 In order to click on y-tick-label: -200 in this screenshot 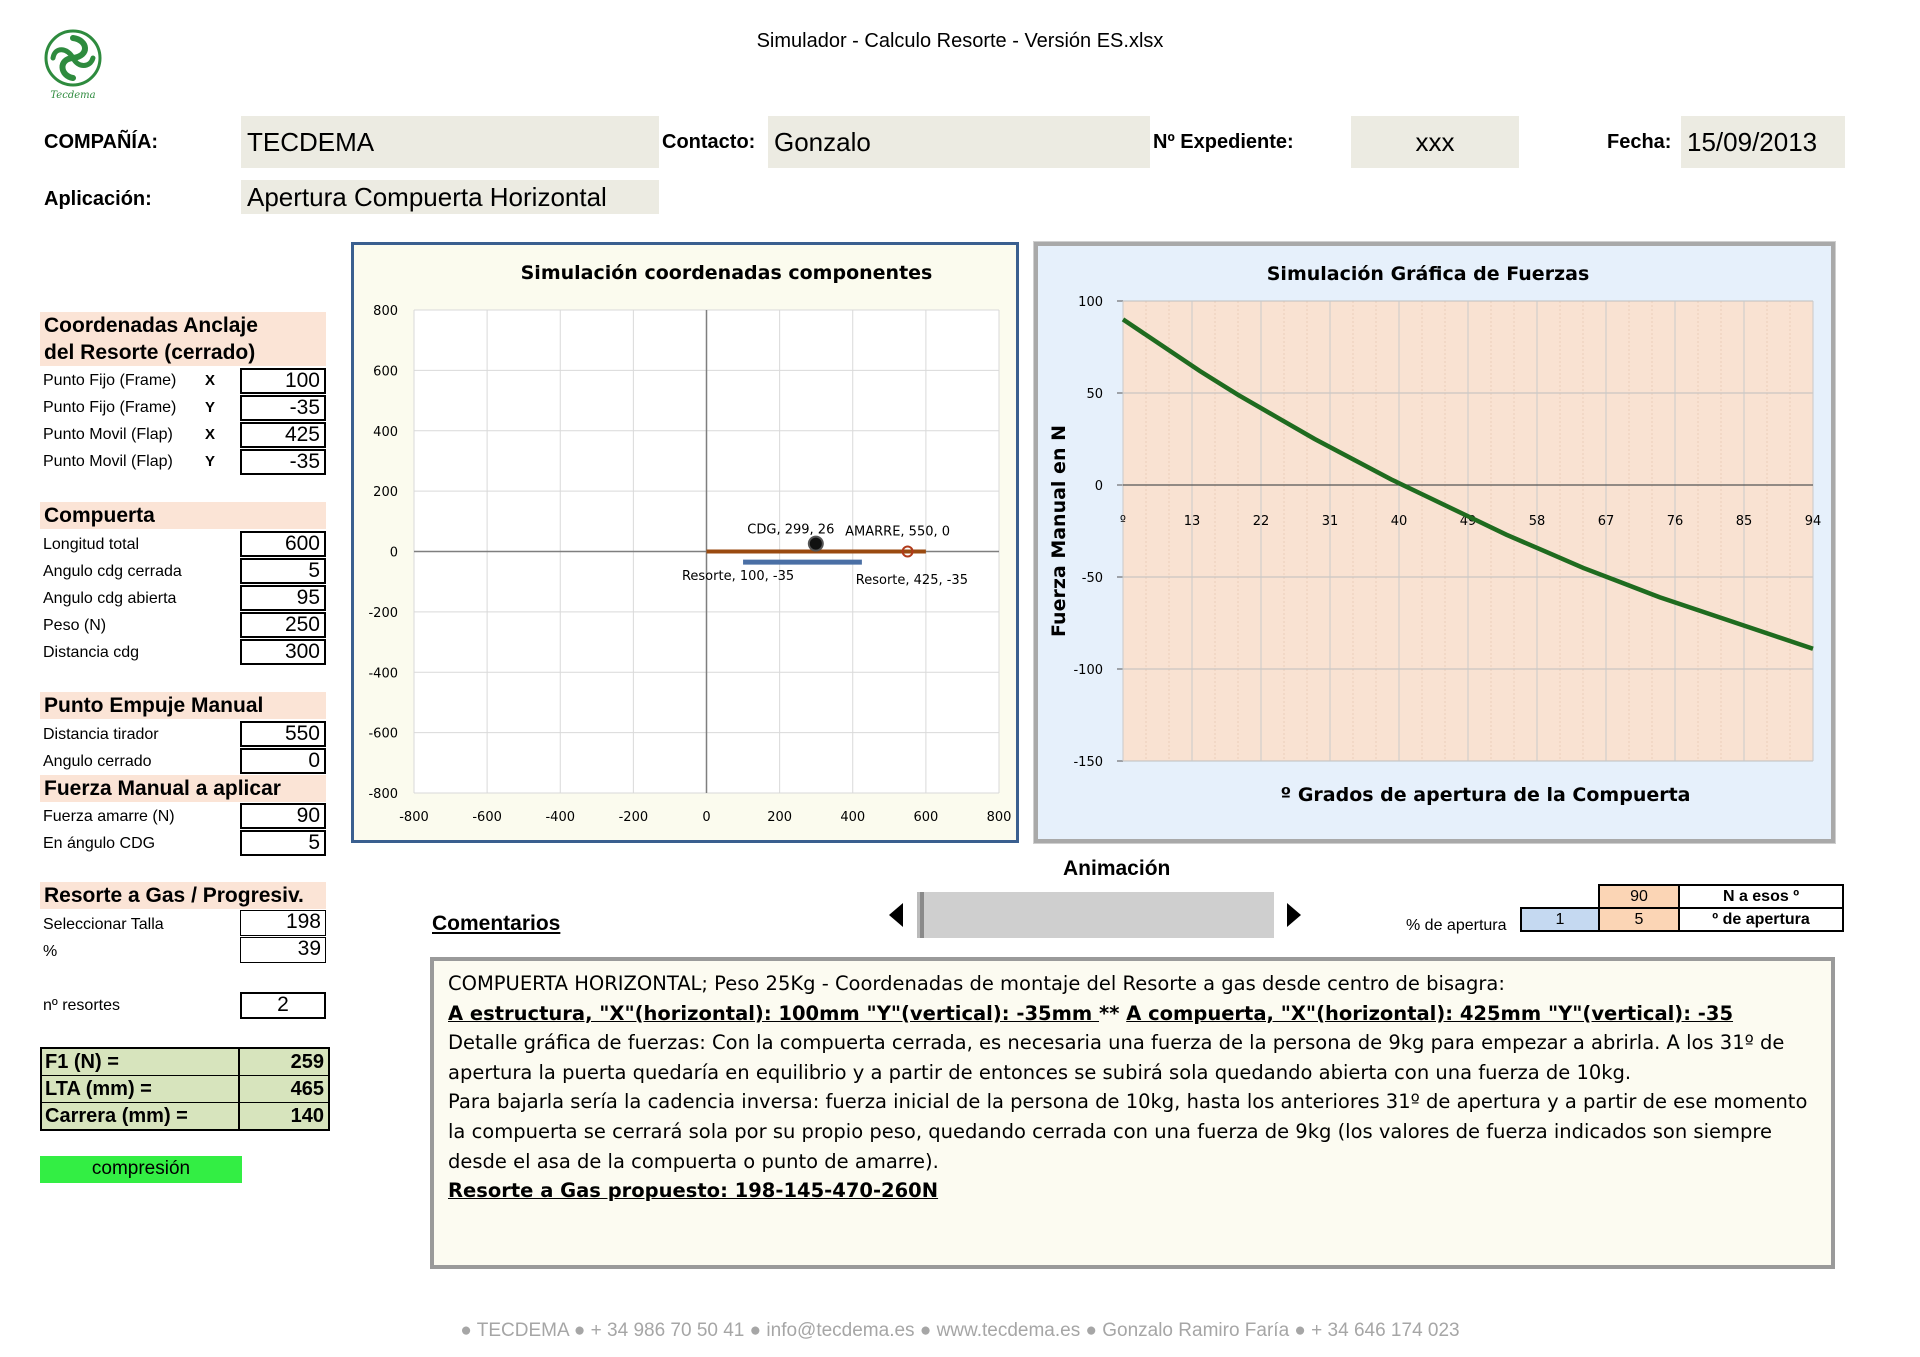, I will do `click(383, 613)`.